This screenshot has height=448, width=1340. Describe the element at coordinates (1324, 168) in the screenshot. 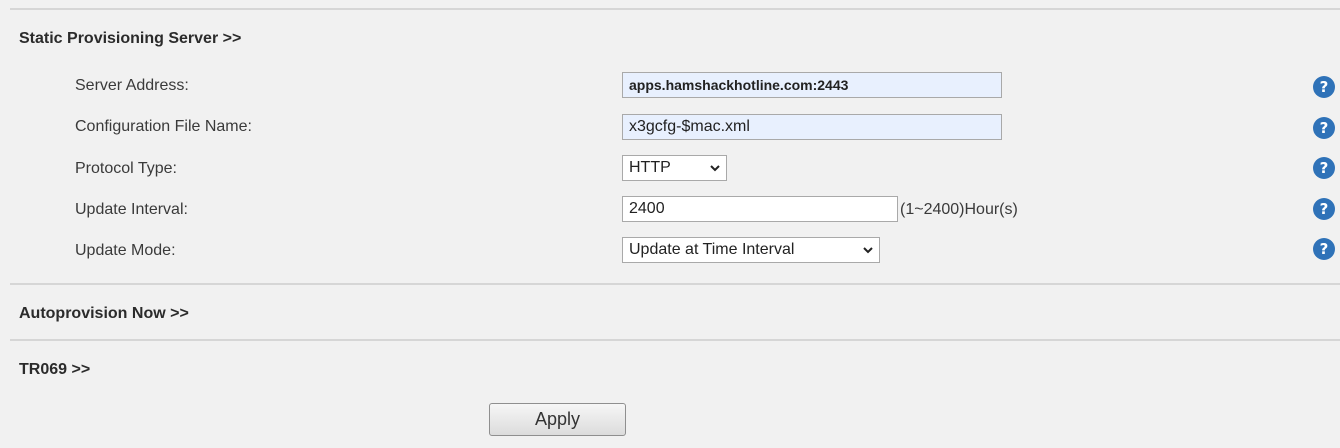

I see `protocol-type-help-icon: ?` at that location.